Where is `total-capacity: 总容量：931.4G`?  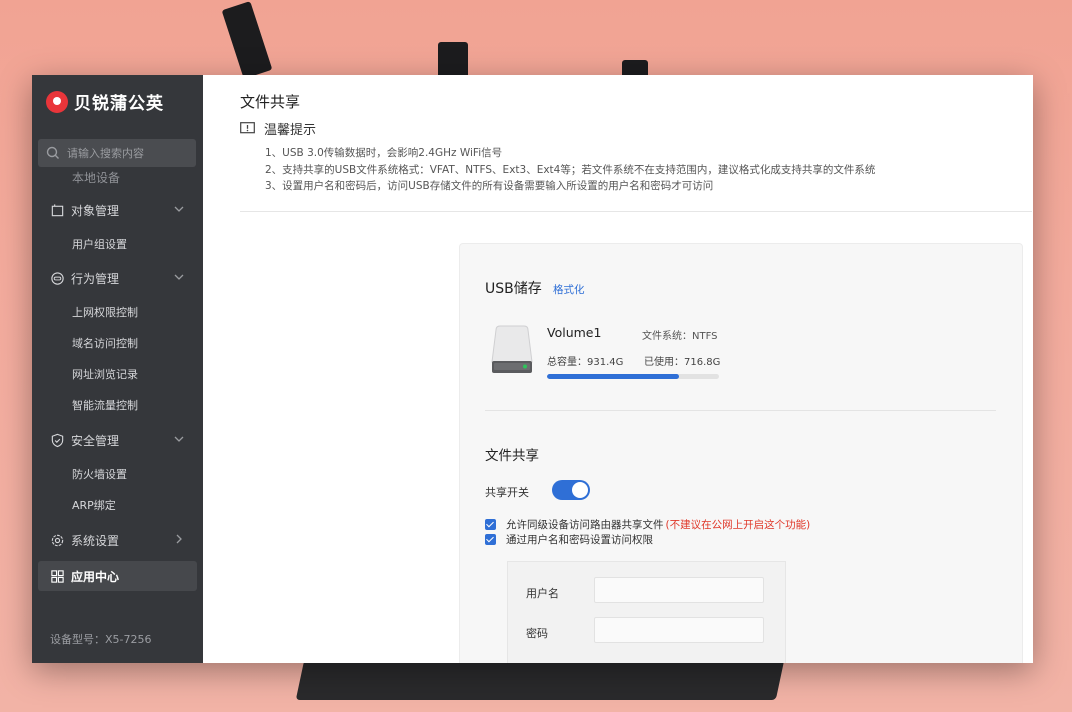
total-capacity: 总容量：931.4G is located at coordinates (585, 362).